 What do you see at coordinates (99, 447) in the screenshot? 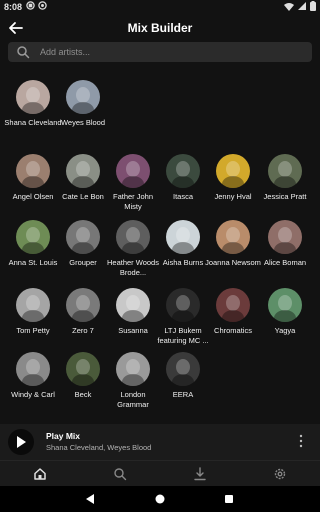
I see `player-subtitle: Shana Cleveland, Weyes Blood` at bounding box center [99, 447].